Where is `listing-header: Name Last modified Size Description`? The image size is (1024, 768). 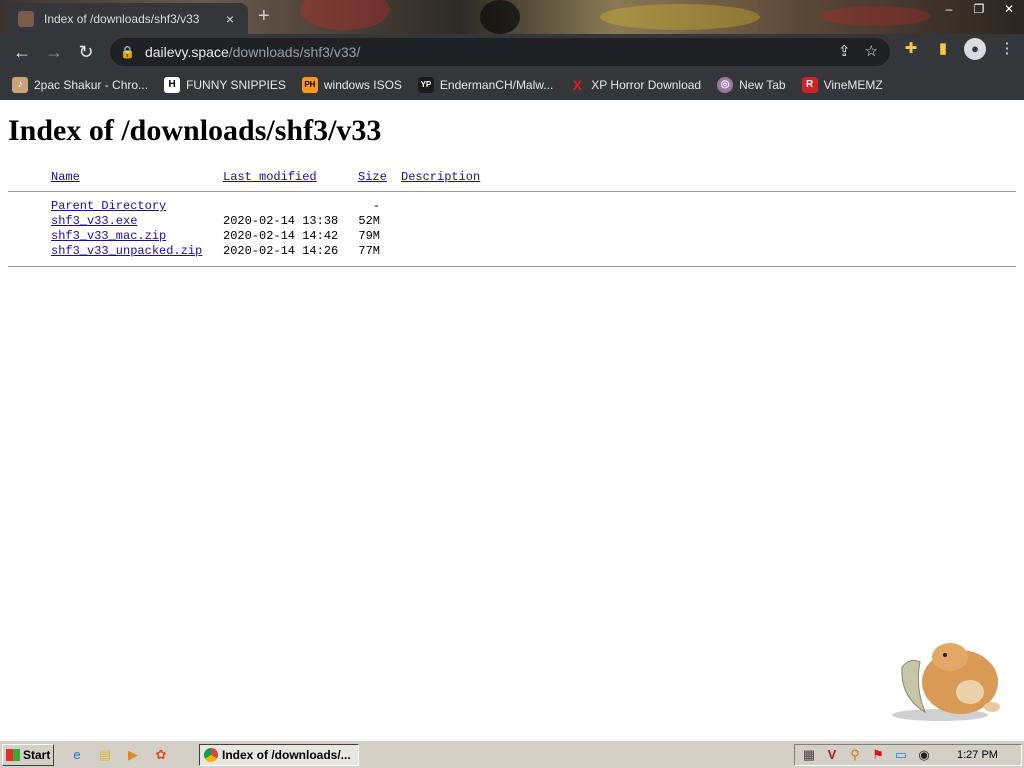 listing-header: Name Last modified Size Description is located at coordinates (512, 177).